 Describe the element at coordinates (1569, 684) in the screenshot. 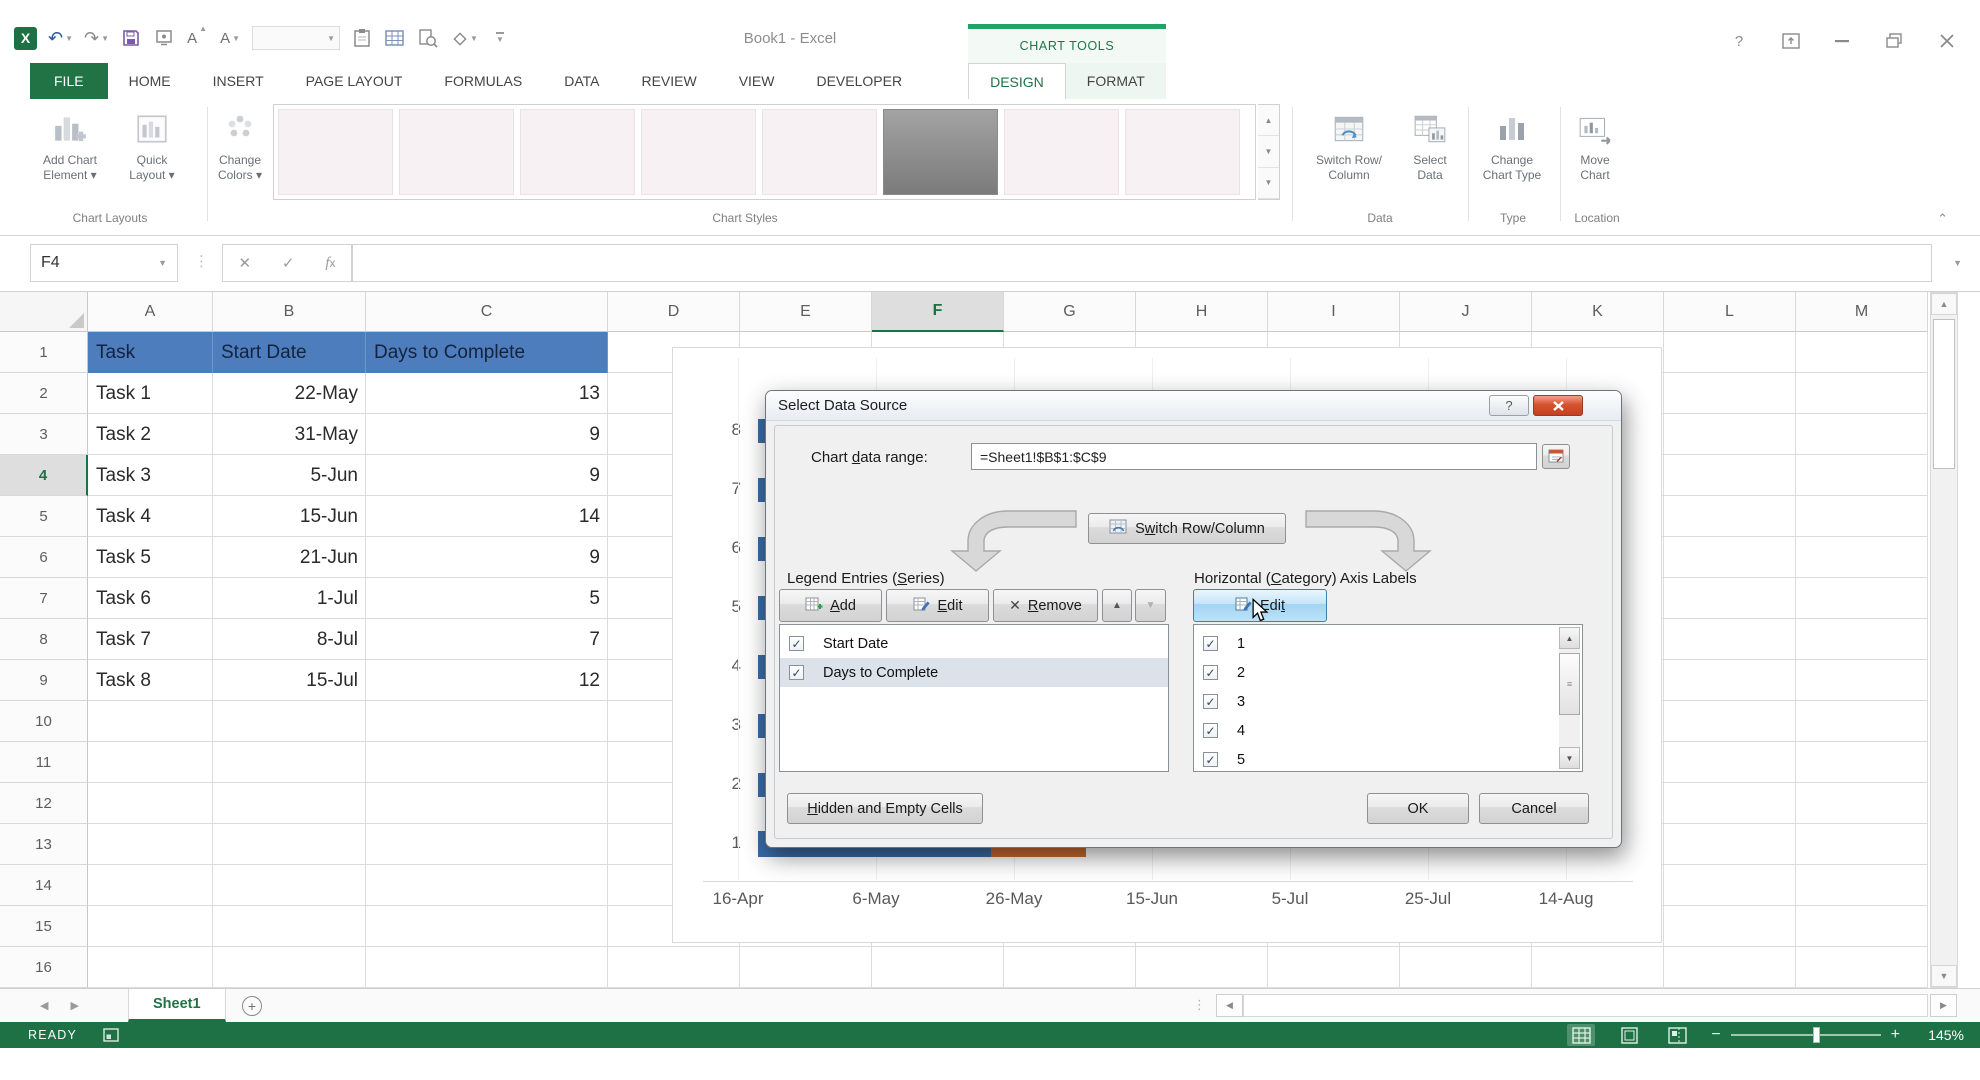

I see `scrollbar-thumb: ≡` at that location.